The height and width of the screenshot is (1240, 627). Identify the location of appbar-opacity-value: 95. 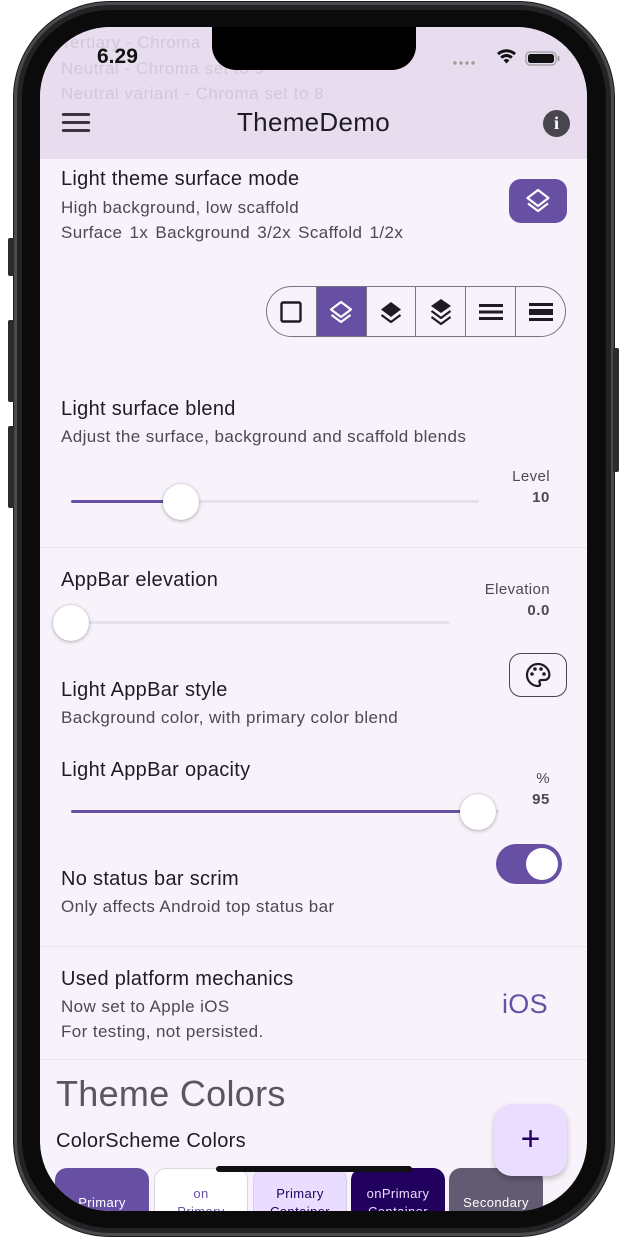
(541, 799).